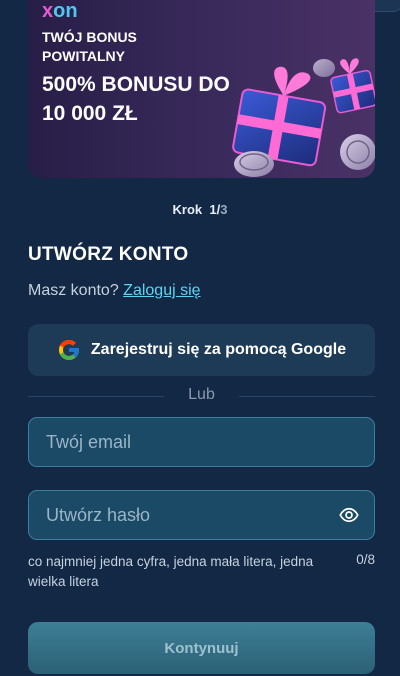  Describe the element at coordinates (108, 254) in the screenshot. I see `page-title: UTWÓRZ KONTO` at that location.